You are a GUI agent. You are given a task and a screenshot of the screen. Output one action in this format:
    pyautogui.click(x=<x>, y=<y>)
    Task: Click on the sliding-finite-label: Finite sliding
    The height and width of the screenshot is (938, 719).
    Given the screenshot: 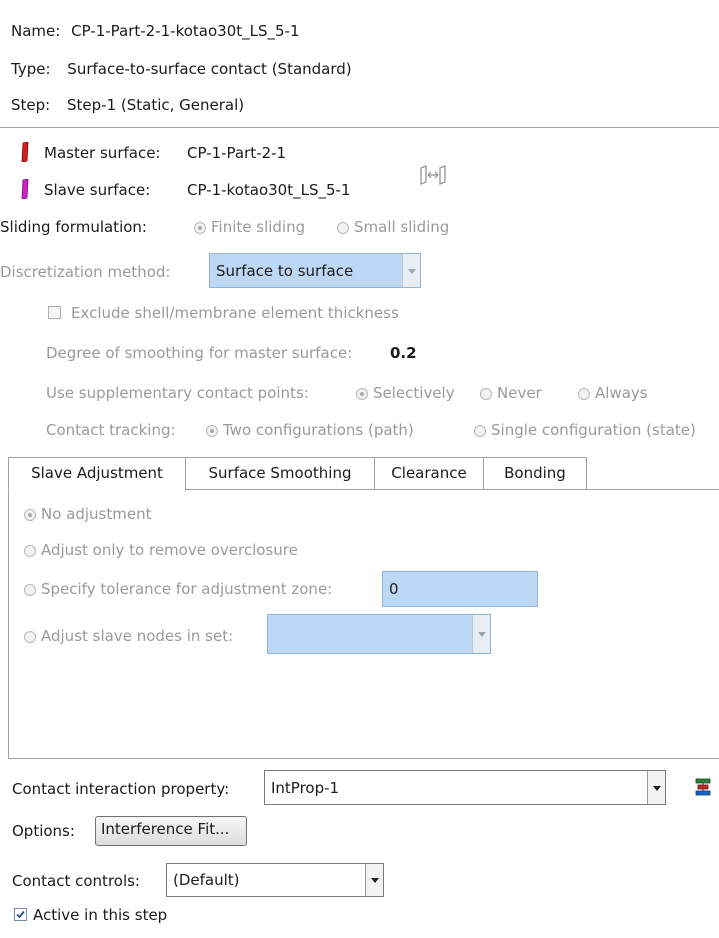 What is the action you would take?
    pyautogui.click(x=258, y=227)
    